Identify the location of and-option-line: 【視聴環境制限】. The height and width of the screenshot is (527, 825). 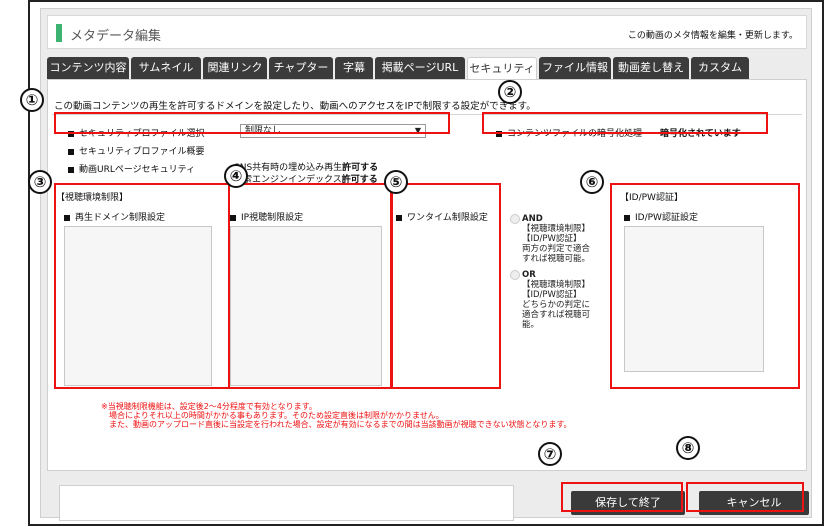
(556, 229).